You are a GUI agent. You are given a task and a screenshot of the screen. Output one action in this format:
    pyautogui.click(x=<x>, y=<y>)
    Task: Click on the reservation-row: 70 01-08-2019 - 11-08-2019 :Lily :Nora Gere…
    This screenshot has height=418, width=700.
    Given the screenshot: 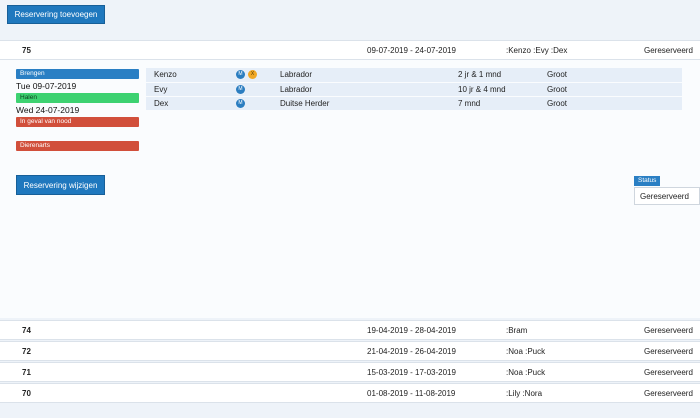 What is the action you would take?
    pyautogui.click(x=350, y=393)
    